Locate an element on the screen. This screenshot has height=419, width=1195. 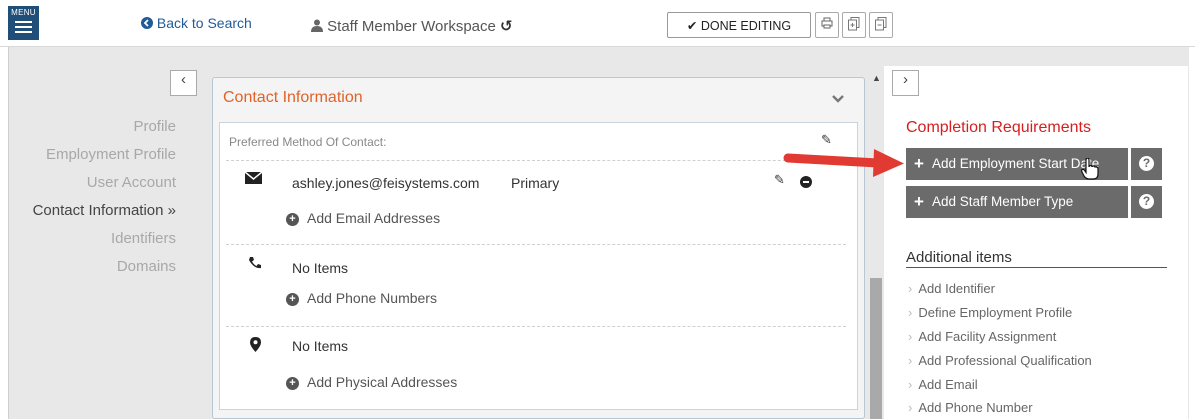
collapse-all-button is located at coordinates (881, 25).